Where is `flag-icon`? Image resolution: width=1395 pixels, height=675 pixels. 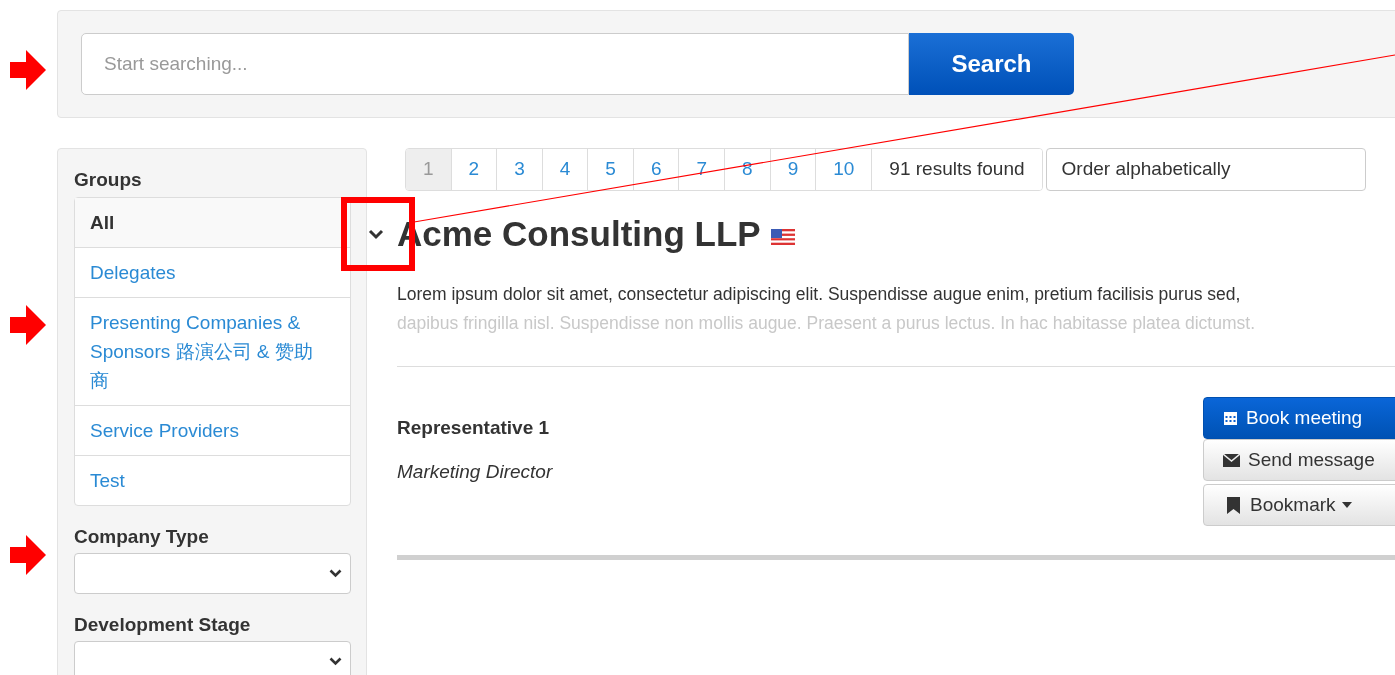
flag-icon is located at coordinates (782, 237).